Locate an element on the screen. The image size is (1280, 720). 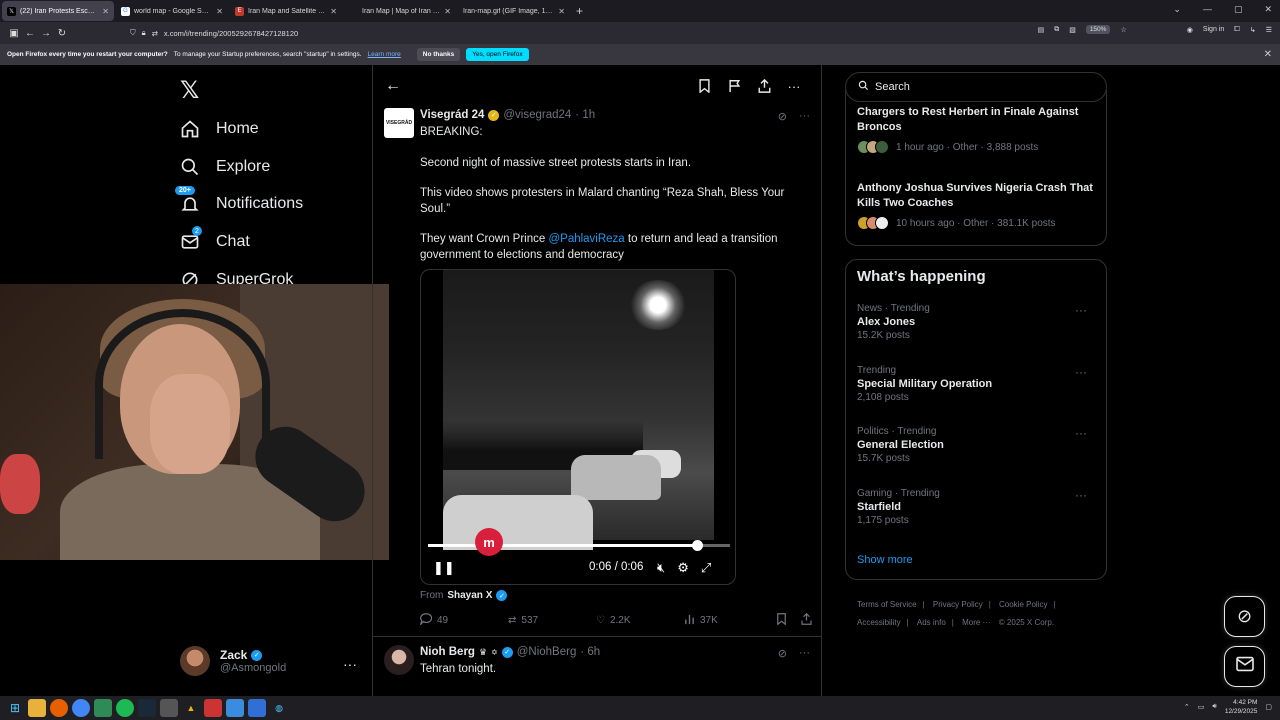
firefox-icon is located at coordinates (59, 708).